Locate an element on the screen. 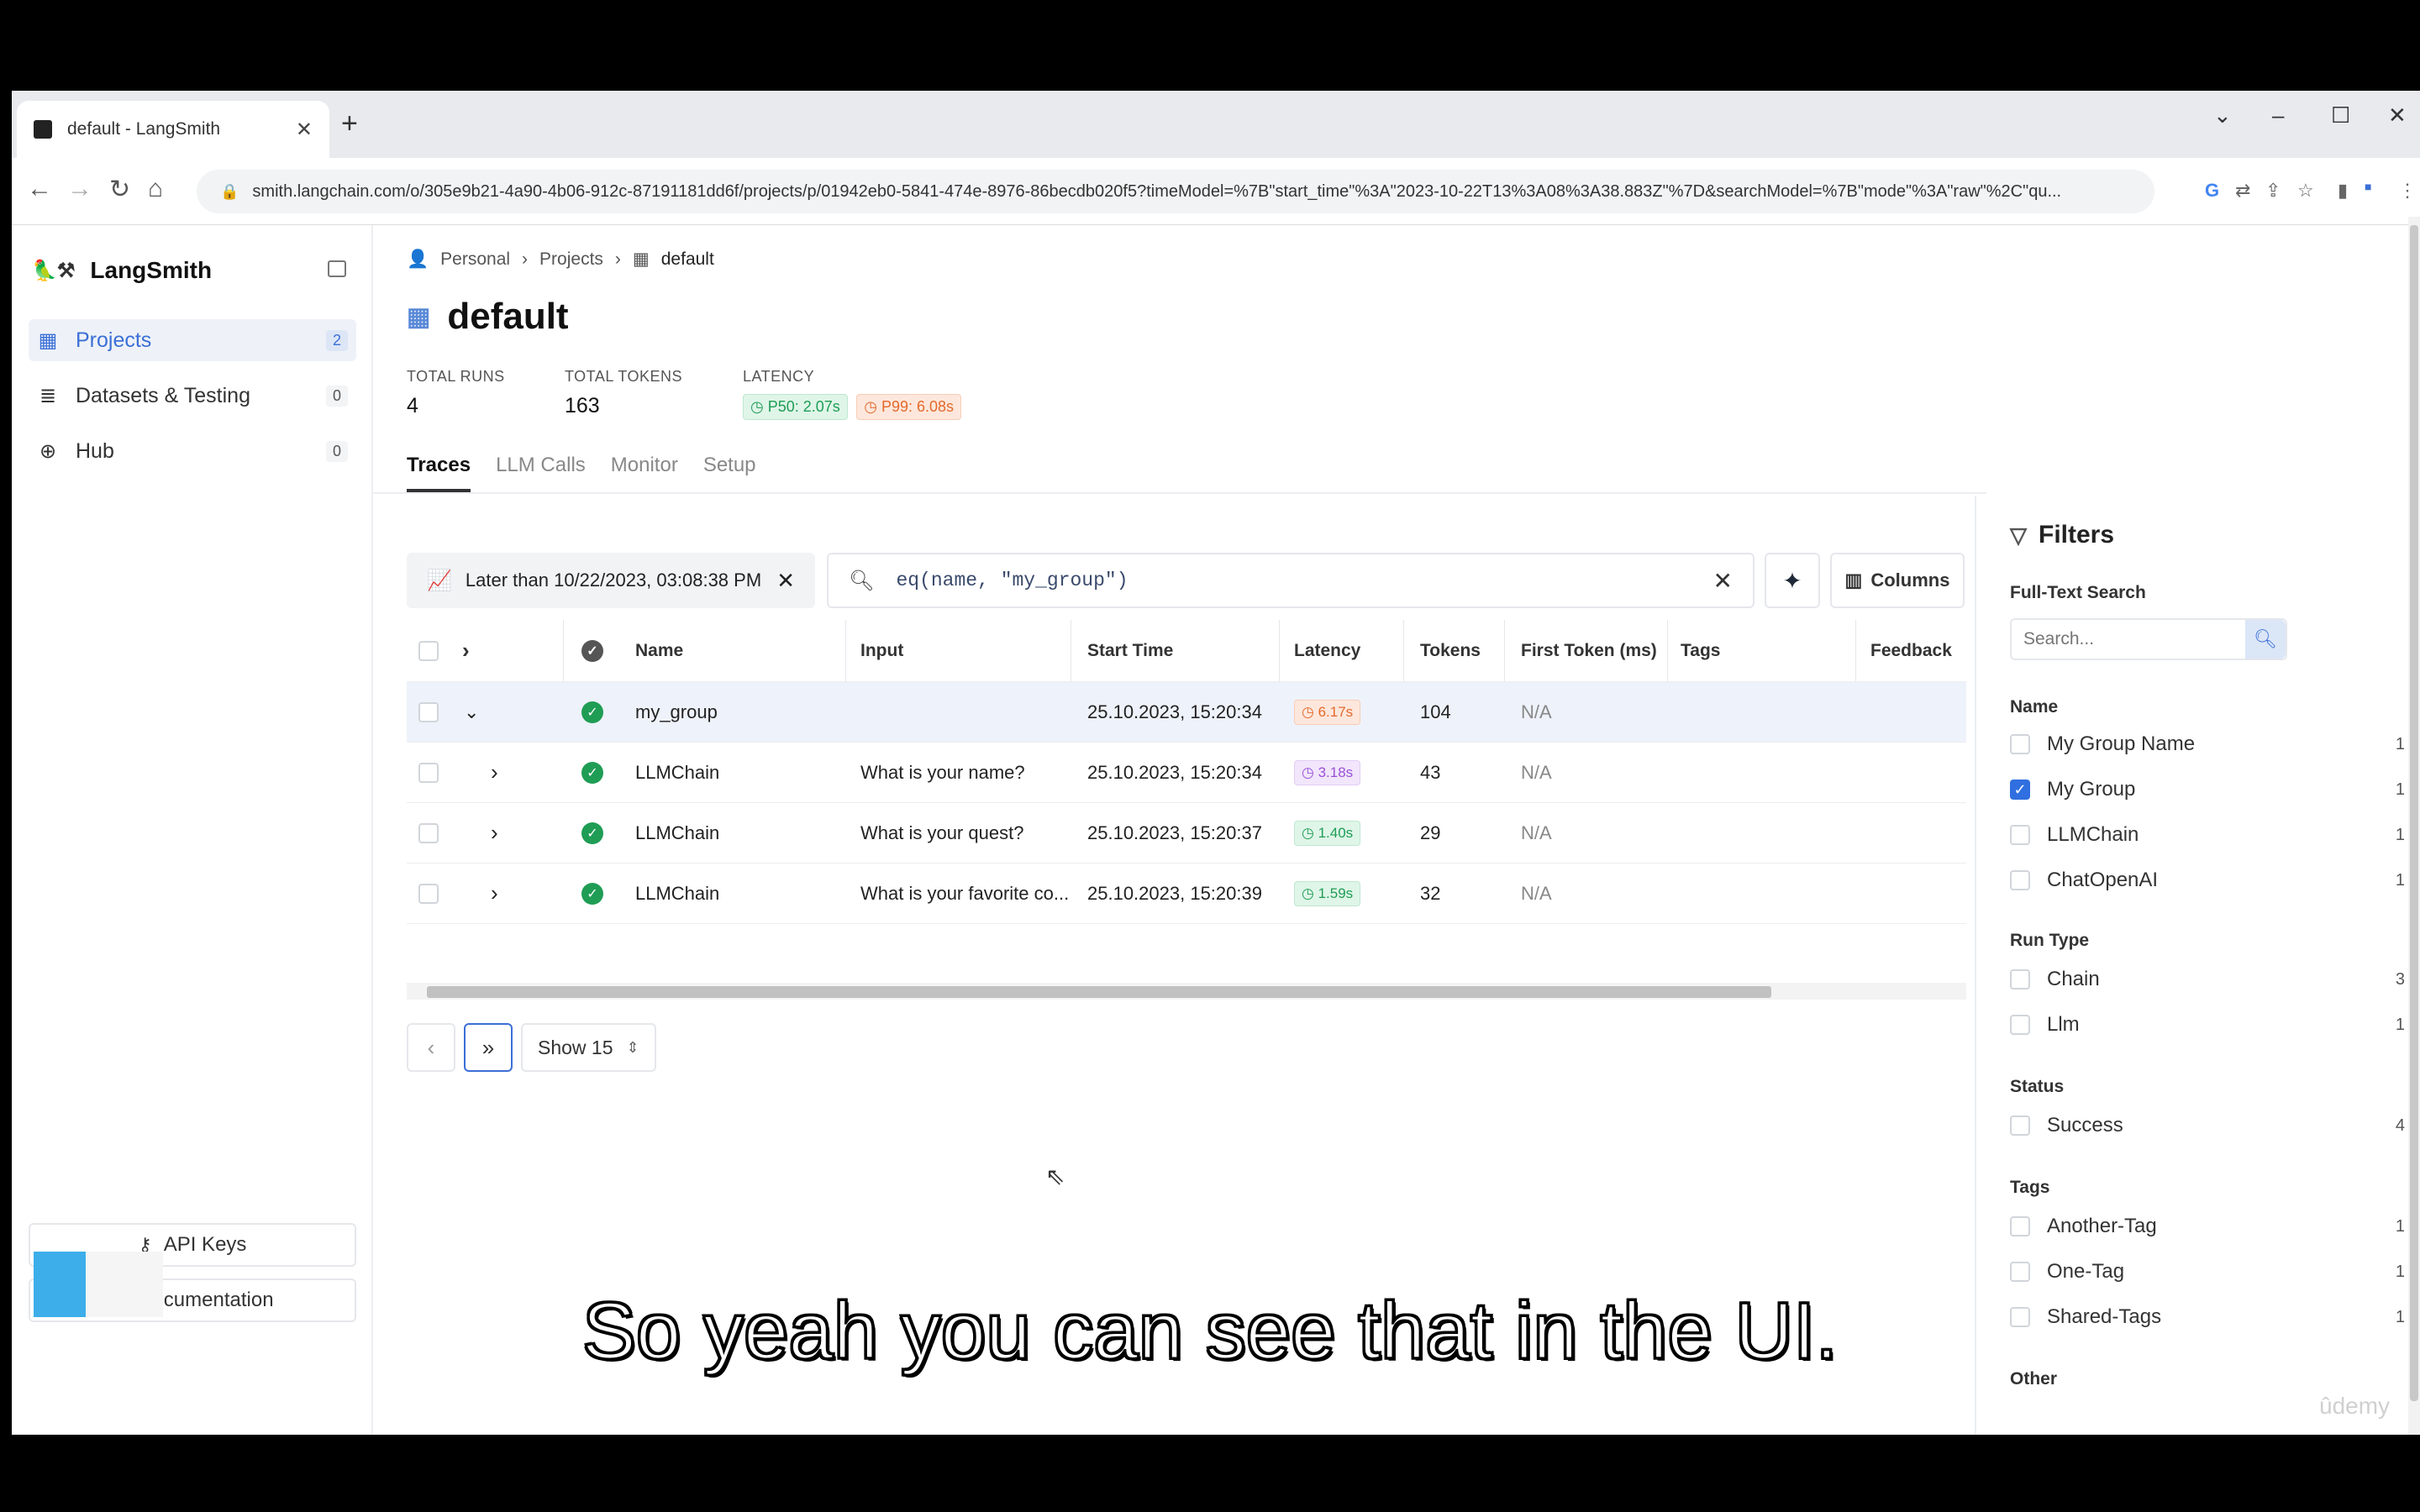 This screenshot has width=2420, height=1512. close-window-icon: ✕ is located at coordinates (2397, 115).